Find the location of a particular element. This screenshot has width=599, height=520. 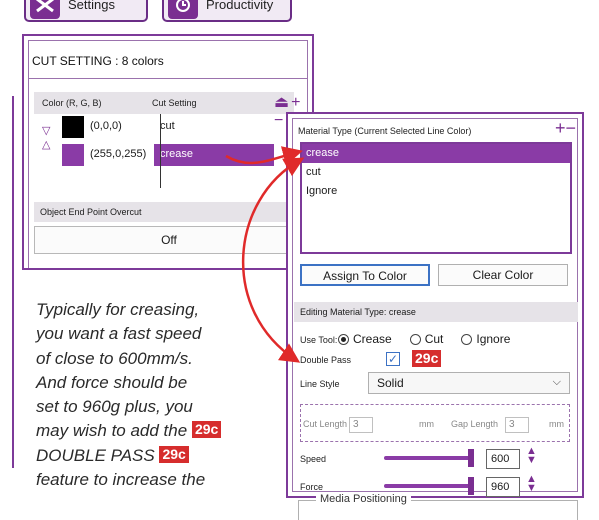

radio-label: Ignore is located at coordinates (493, 339).